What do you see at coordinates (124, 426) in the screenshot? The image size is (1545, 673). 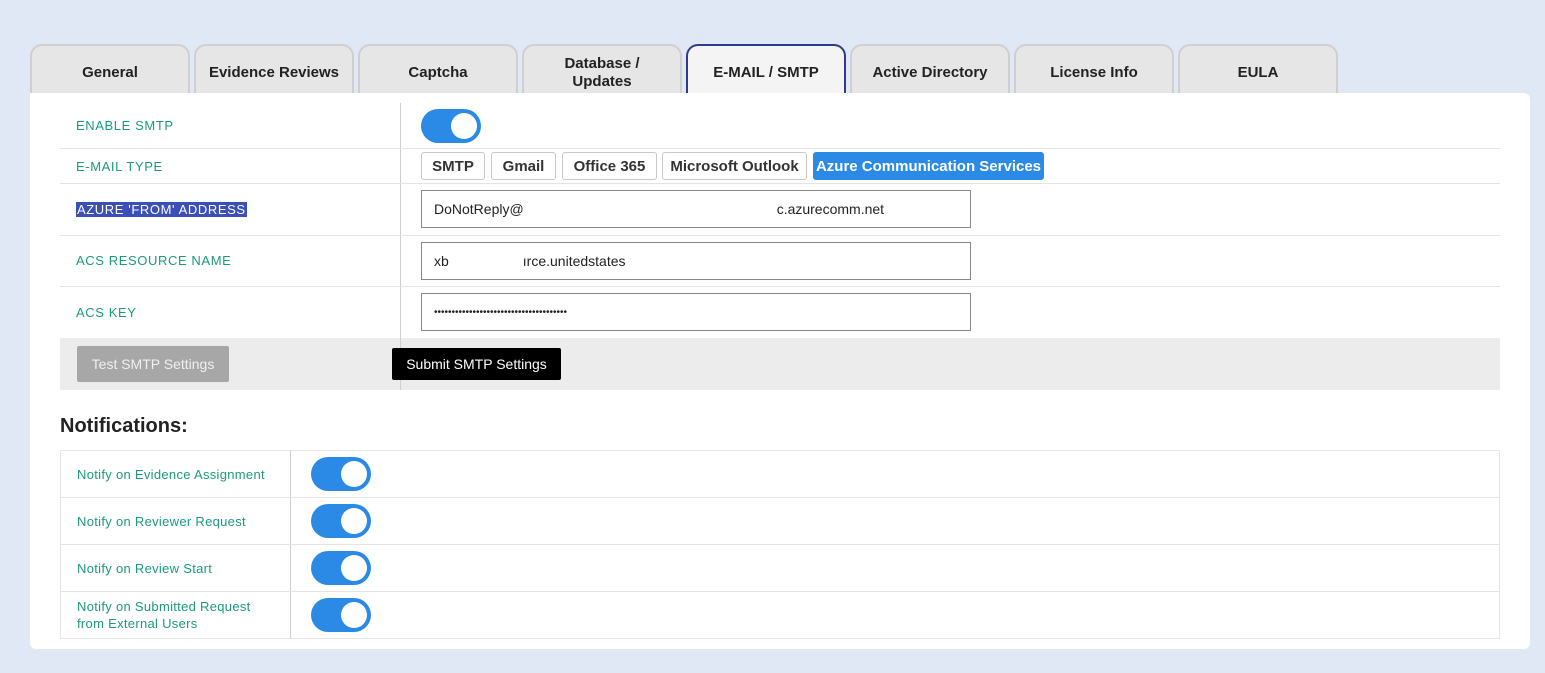 I see `notifications-heading: Notifications:` at bounding box center [124, 426].